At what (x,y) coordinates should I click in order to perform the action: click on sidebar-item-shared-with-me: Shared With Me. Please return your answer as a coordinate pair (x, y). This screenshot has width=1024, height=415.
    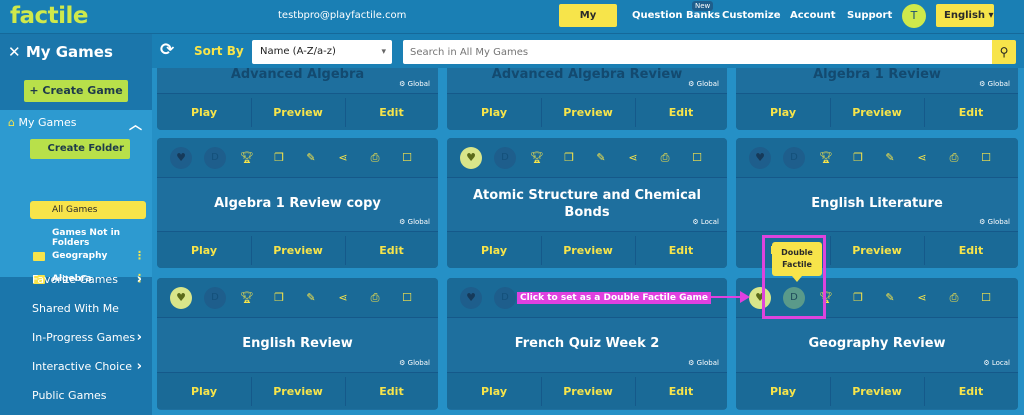
    Looking at the image, I should click on (76, 309).